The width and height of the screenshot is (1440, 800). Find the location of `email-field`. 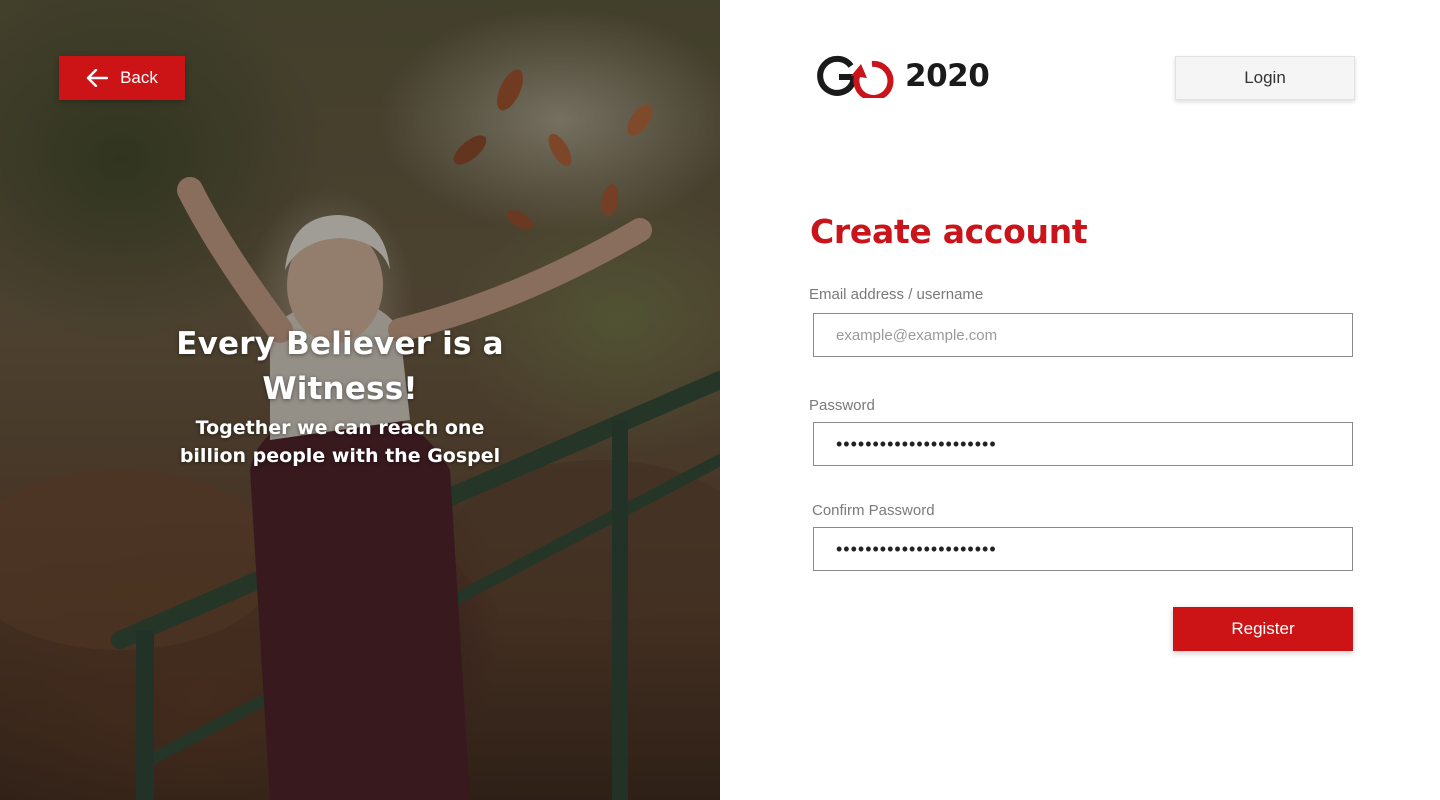

email-field is located at coordinates (1083, 335).